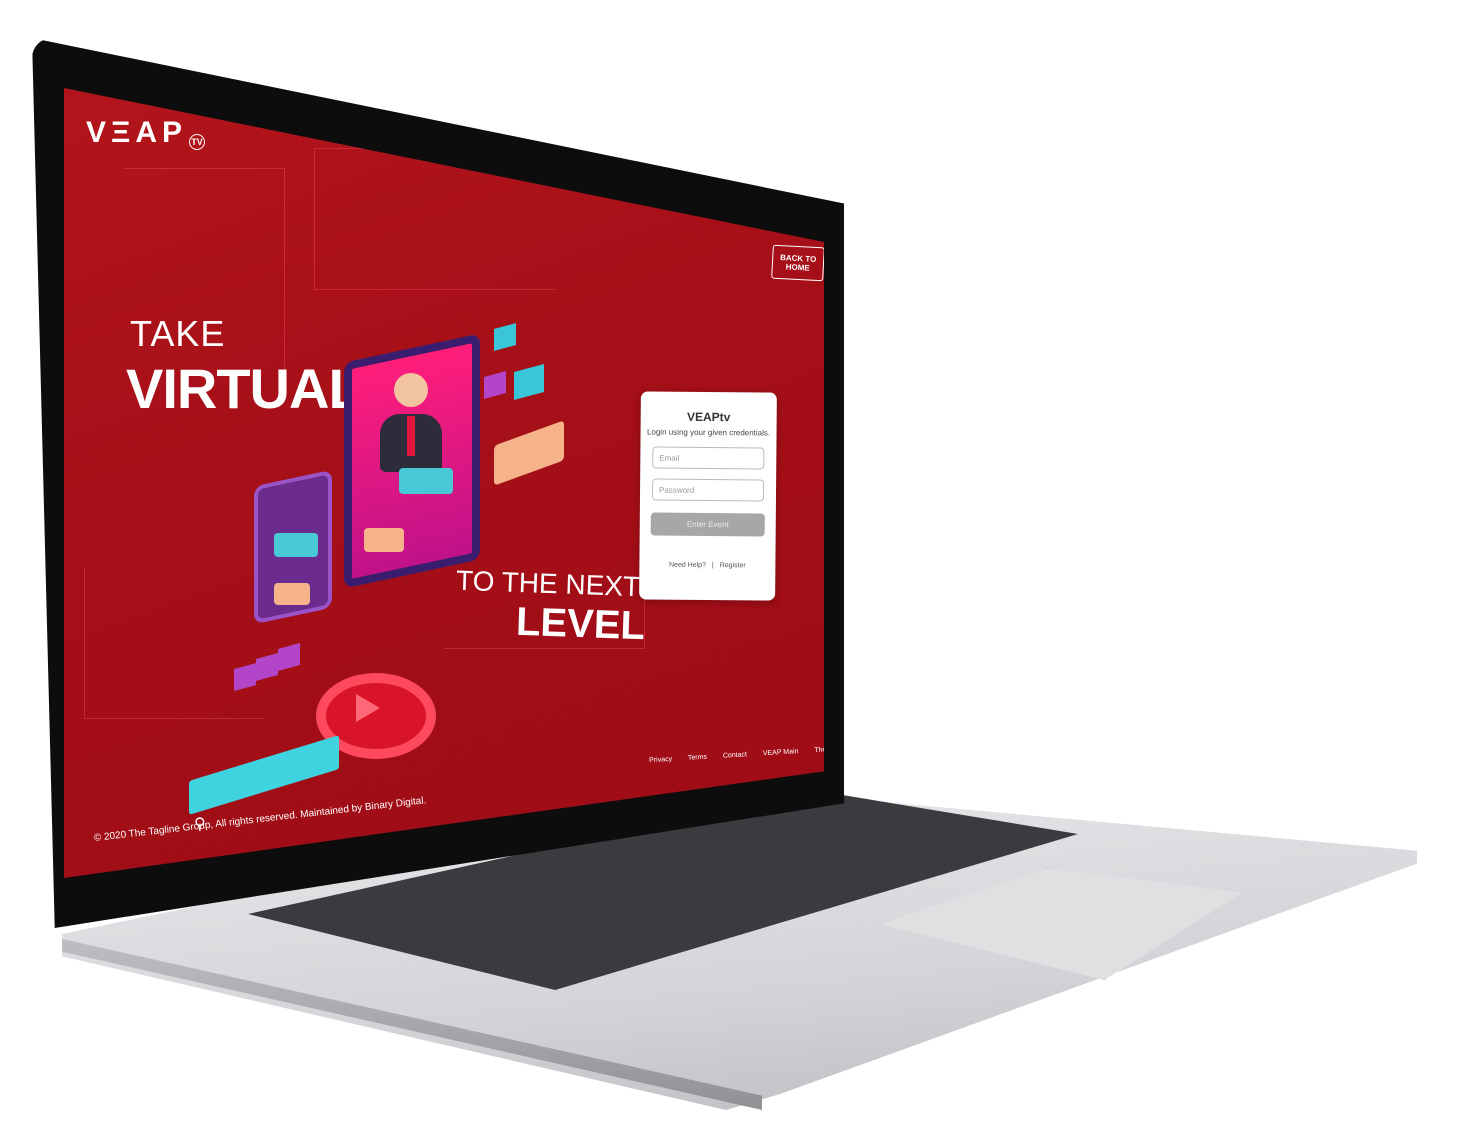 The width and height of the screenshot is (1460, 1147). I want to click on logo-tv-badge: TV, so click(197, 142).